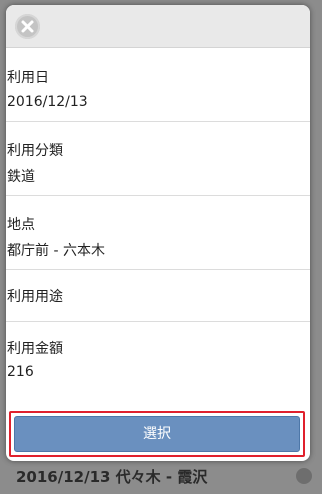 Image resolution: width=322 pixels, height=494 pixels. I want to click on close-button, so click(27, 26).